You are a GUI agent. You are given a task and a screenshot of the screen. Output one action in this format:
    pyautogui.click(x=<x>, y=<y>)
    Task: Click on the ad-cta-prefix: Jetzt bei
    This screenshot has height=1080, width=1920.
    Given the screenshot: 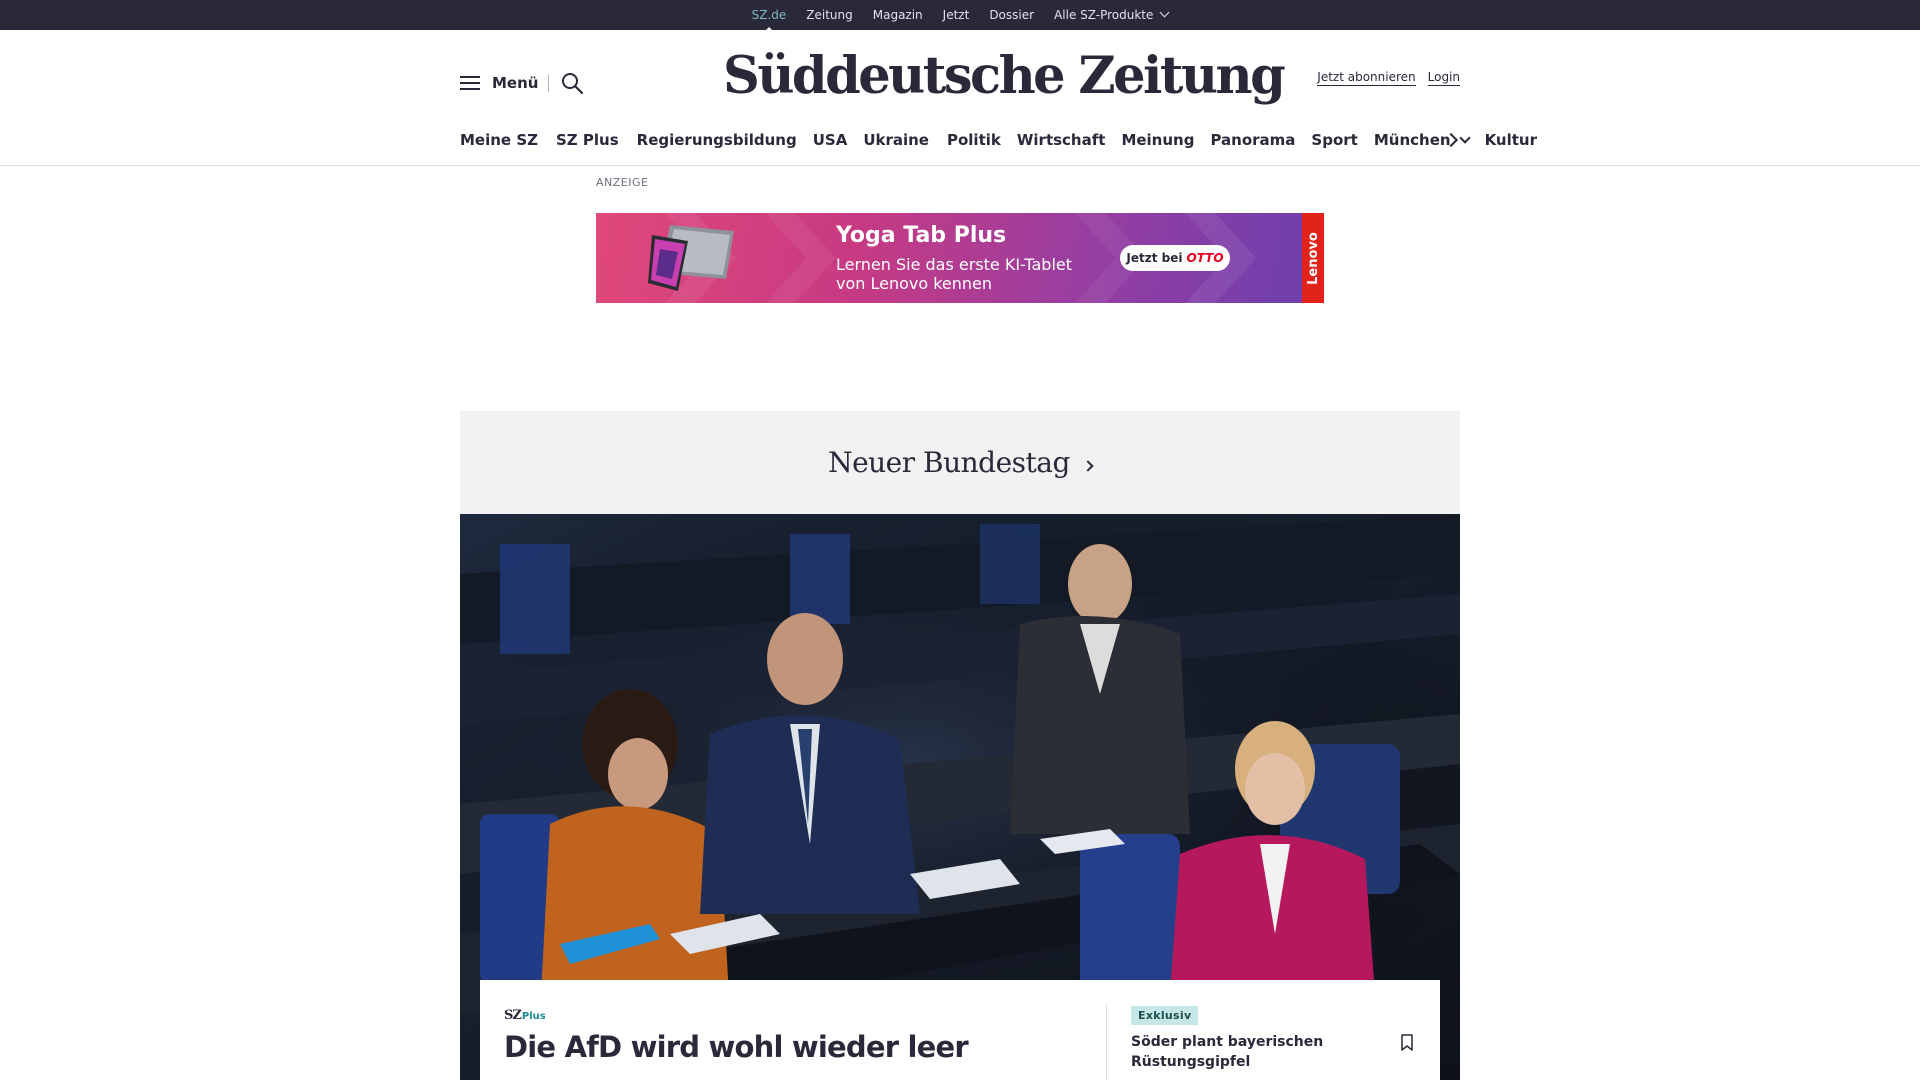 What is the action you would take?
    pyautogui.click(x=1154, y=258)
    